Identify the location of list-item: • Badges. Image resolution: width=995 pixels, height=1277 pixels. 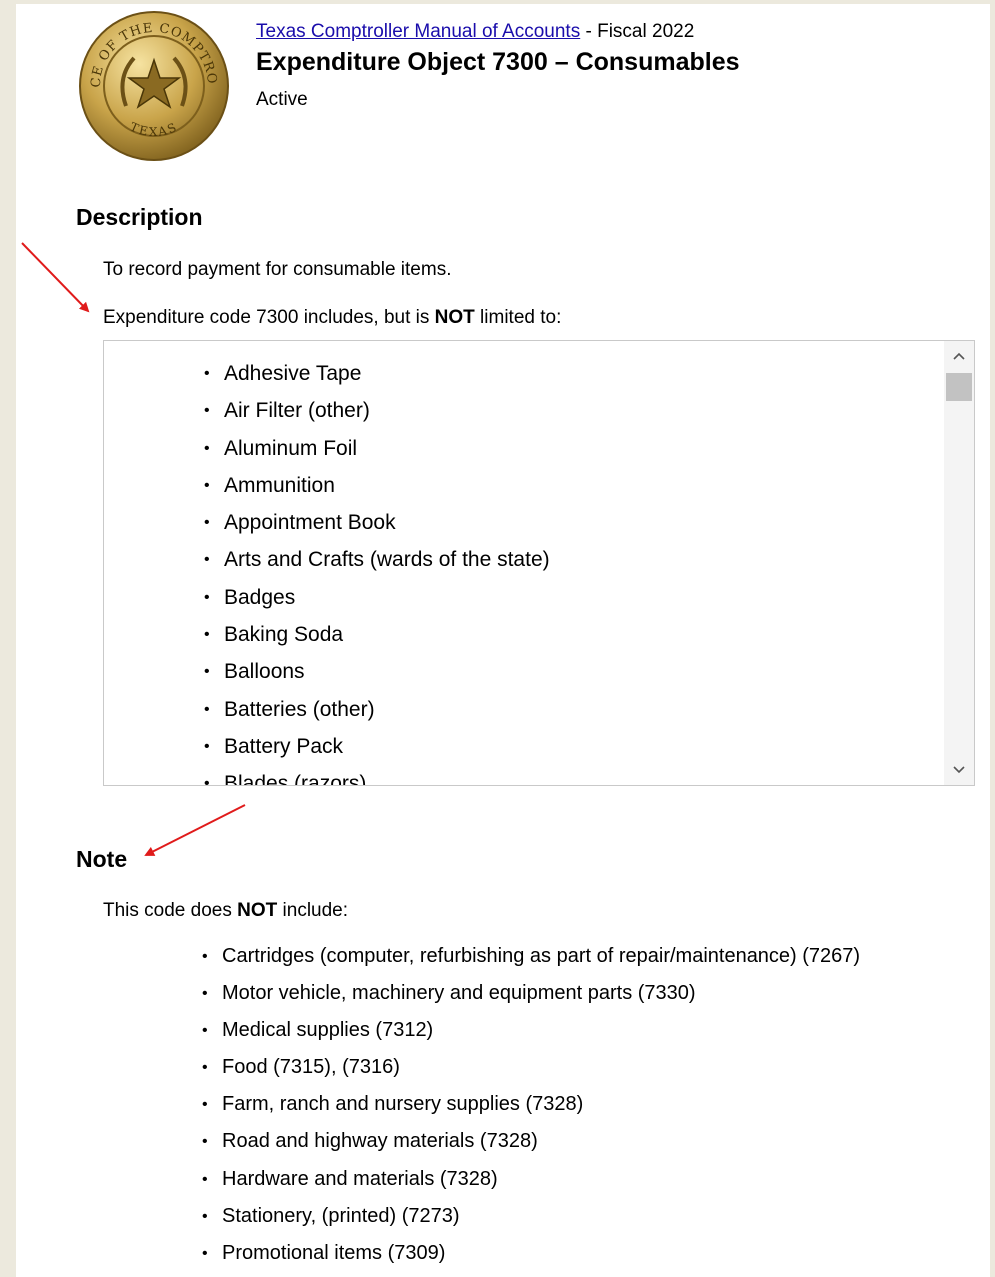
(377, 597).